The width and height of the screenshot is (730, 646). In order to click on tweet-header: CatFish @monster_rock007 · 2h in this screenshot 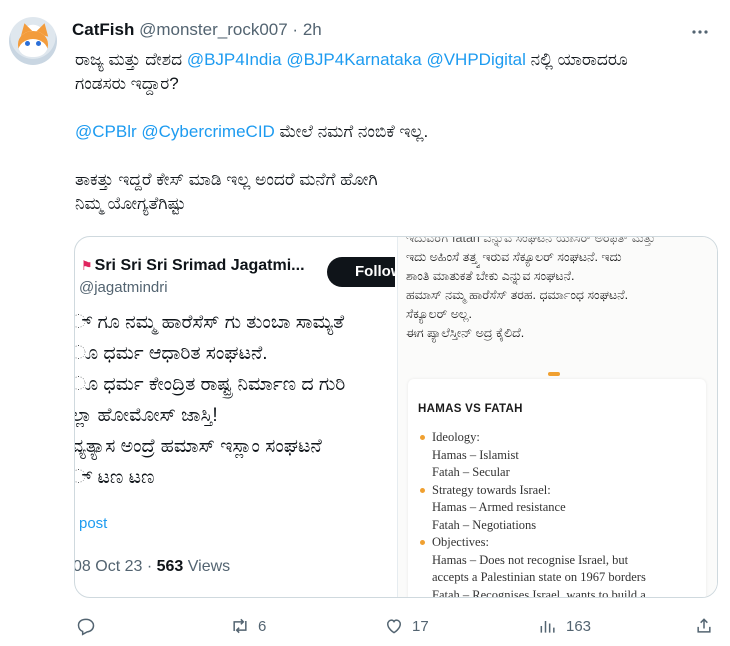, I will do `click(197, 30)`.